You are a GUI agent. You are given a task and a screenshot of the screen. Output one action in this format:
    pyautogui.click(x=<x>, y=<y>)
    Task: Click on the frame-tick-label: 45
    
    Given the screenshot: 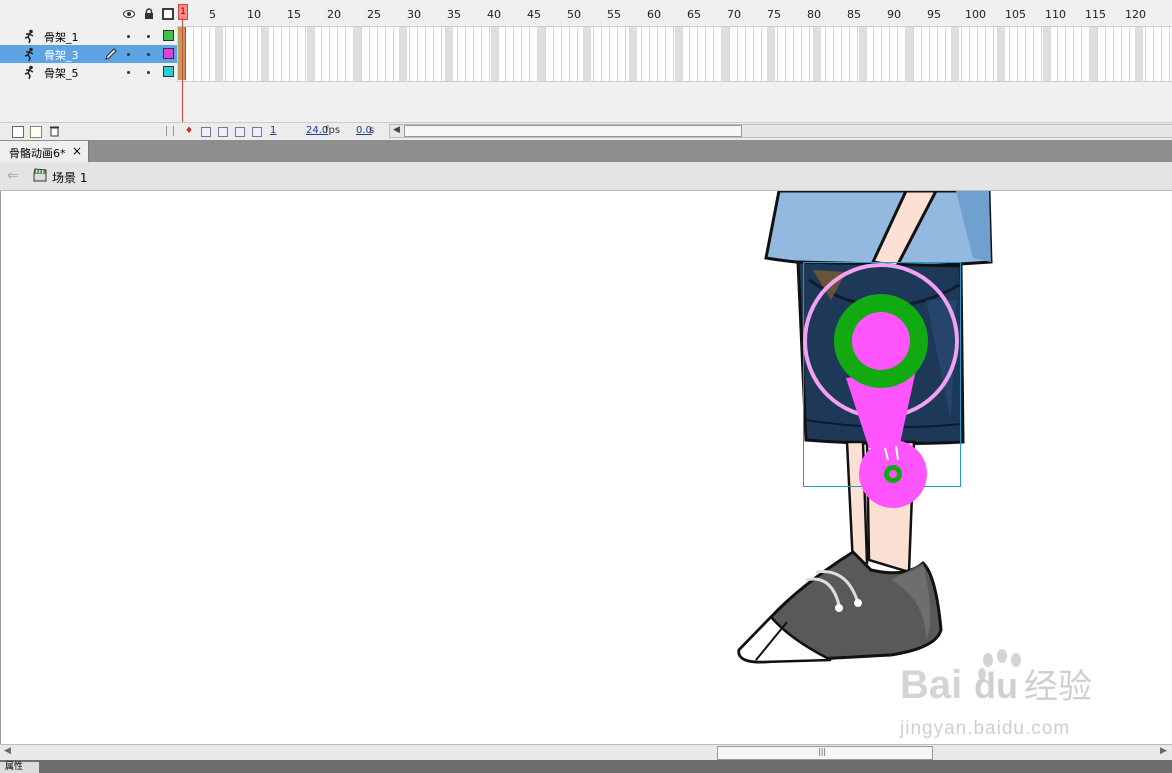 What is the action you would take?
    pyautogui.click(x=534, y=14)
    